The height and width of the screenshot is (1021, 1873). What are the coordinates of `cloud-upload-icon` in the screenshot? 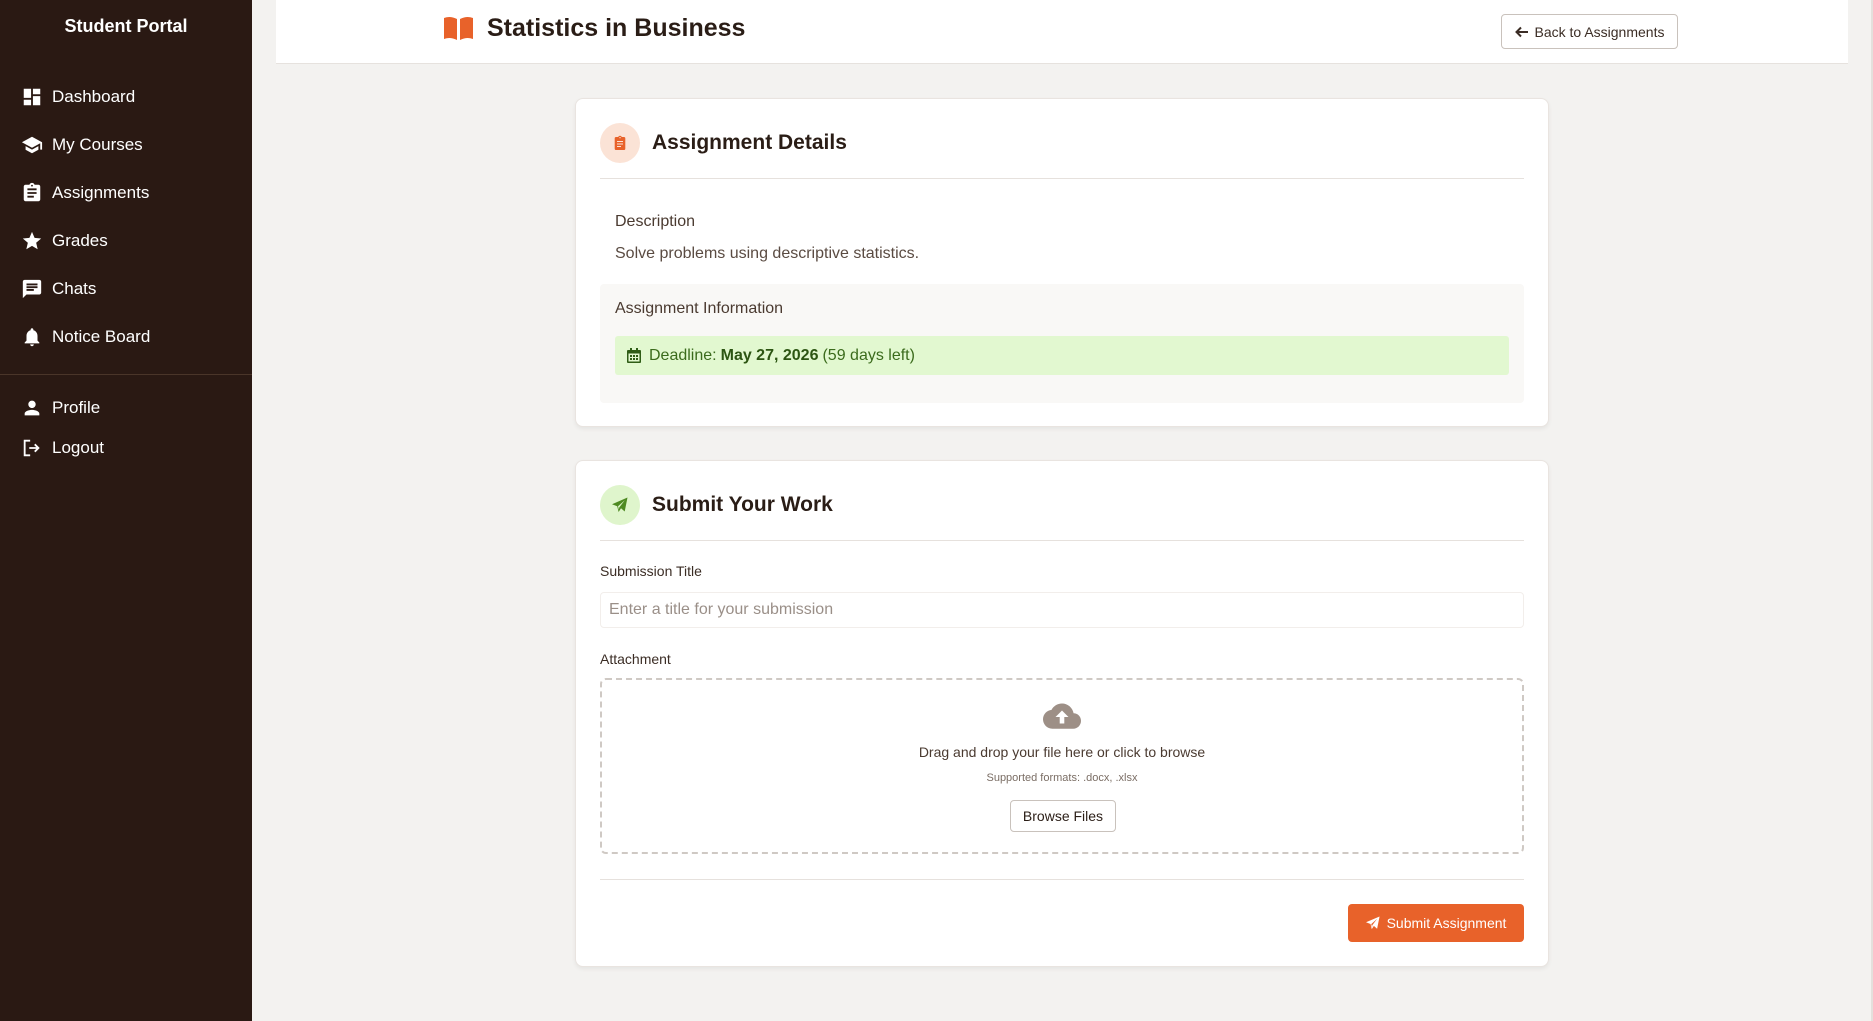 It's located at (1062, 716).